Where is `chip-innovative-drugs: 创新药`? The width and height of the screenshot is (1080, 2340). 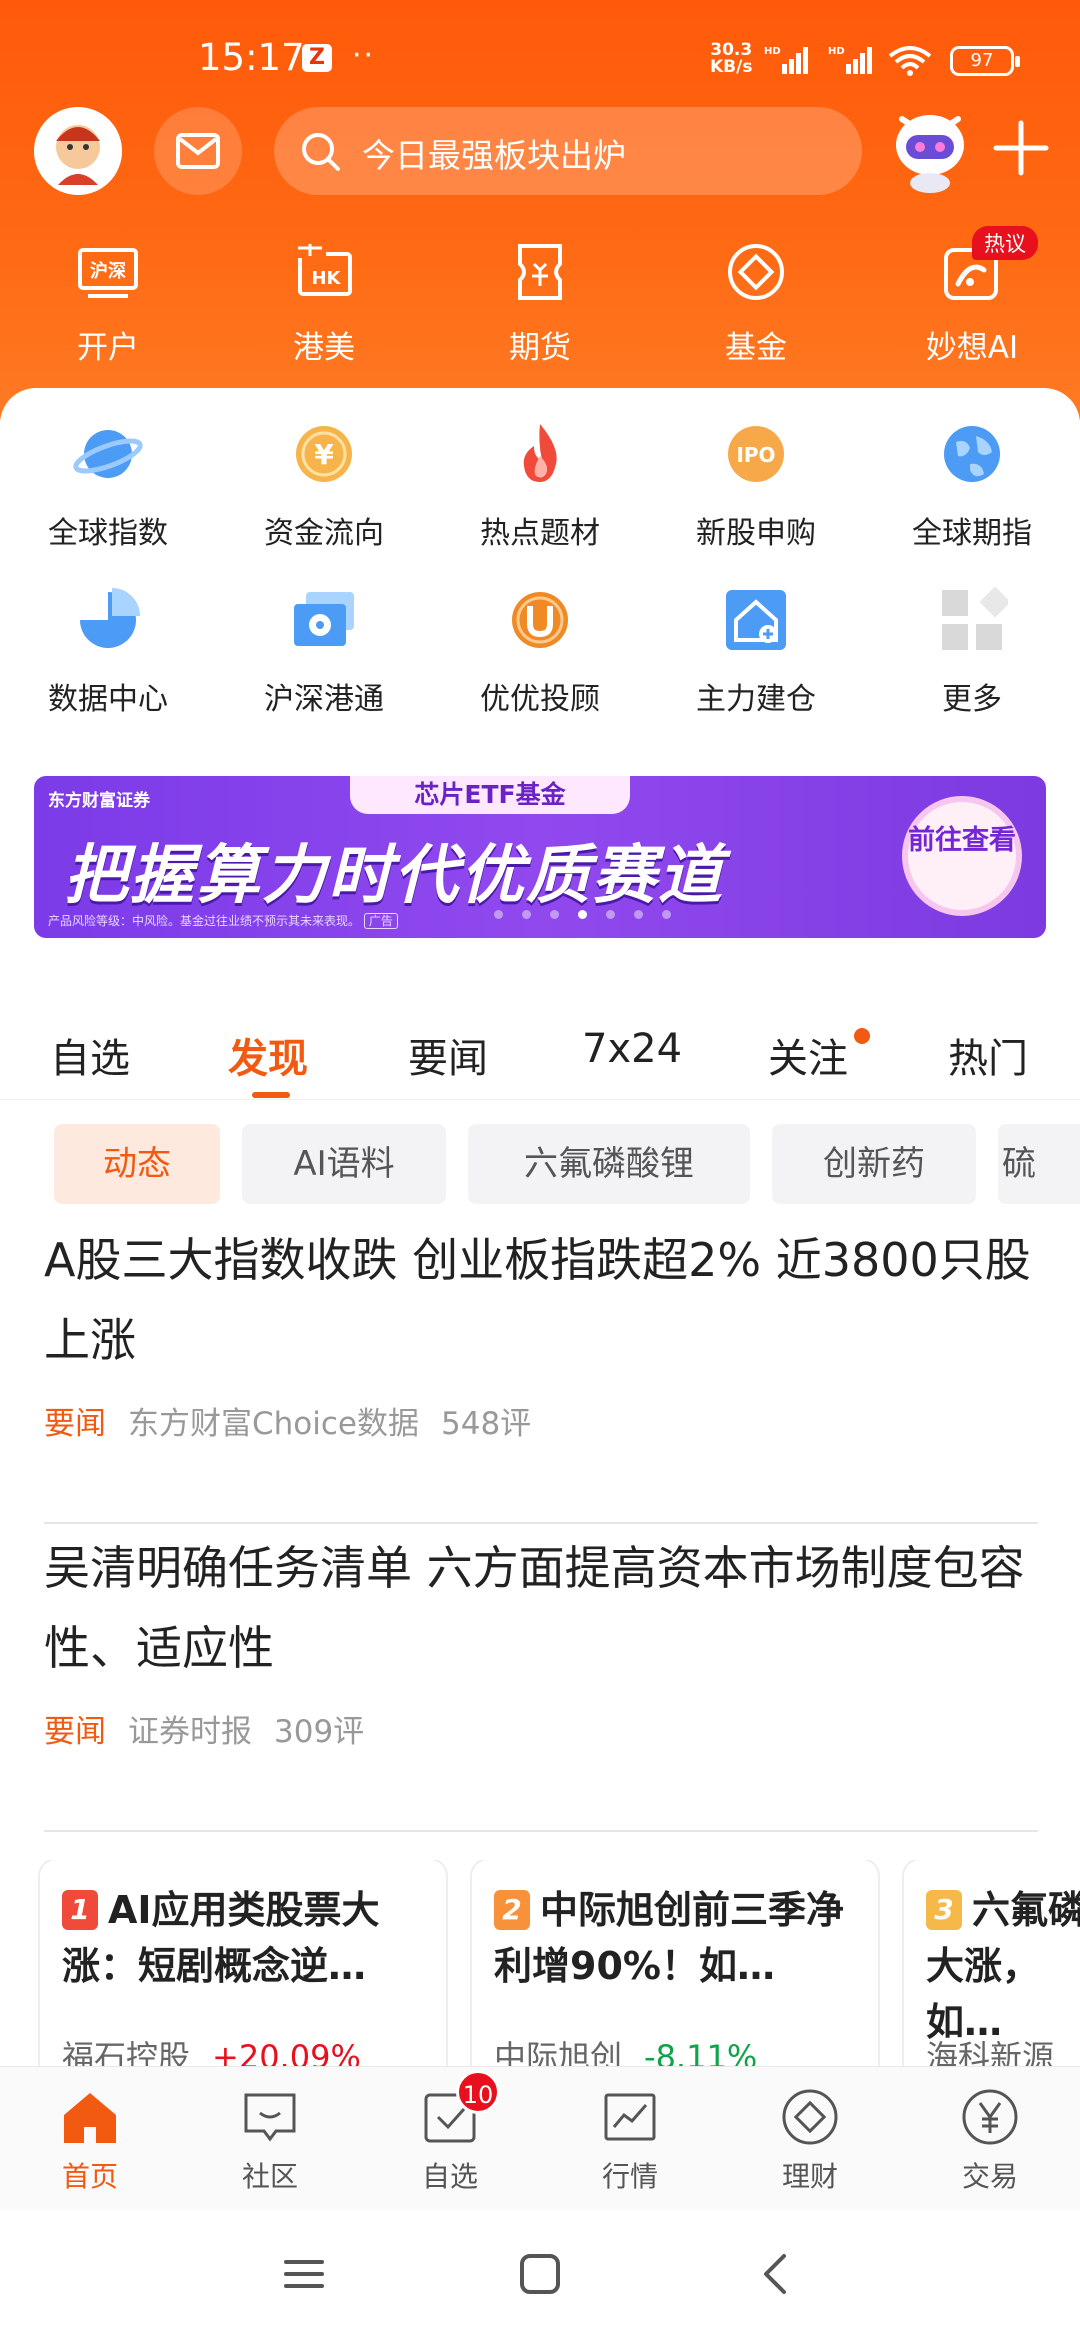 chip-innovative-drugs: 创新药 is located at coordinates (874, 1164).